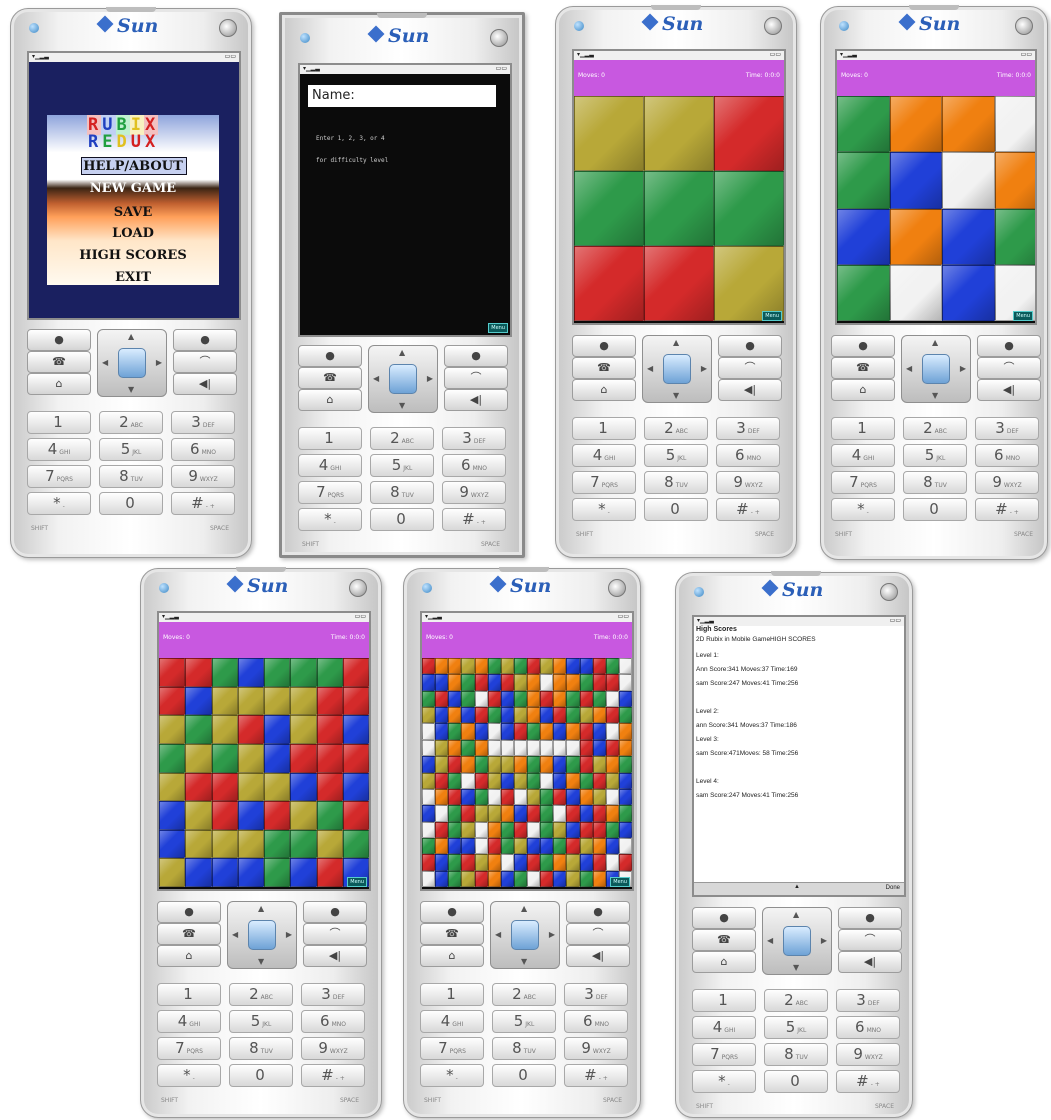 The image size is (1051, 1120). What do you see at coordinates (261, 1021) in the screenshot?
I see `key-5: 5 JKL` at bounding box center [261, 1021].